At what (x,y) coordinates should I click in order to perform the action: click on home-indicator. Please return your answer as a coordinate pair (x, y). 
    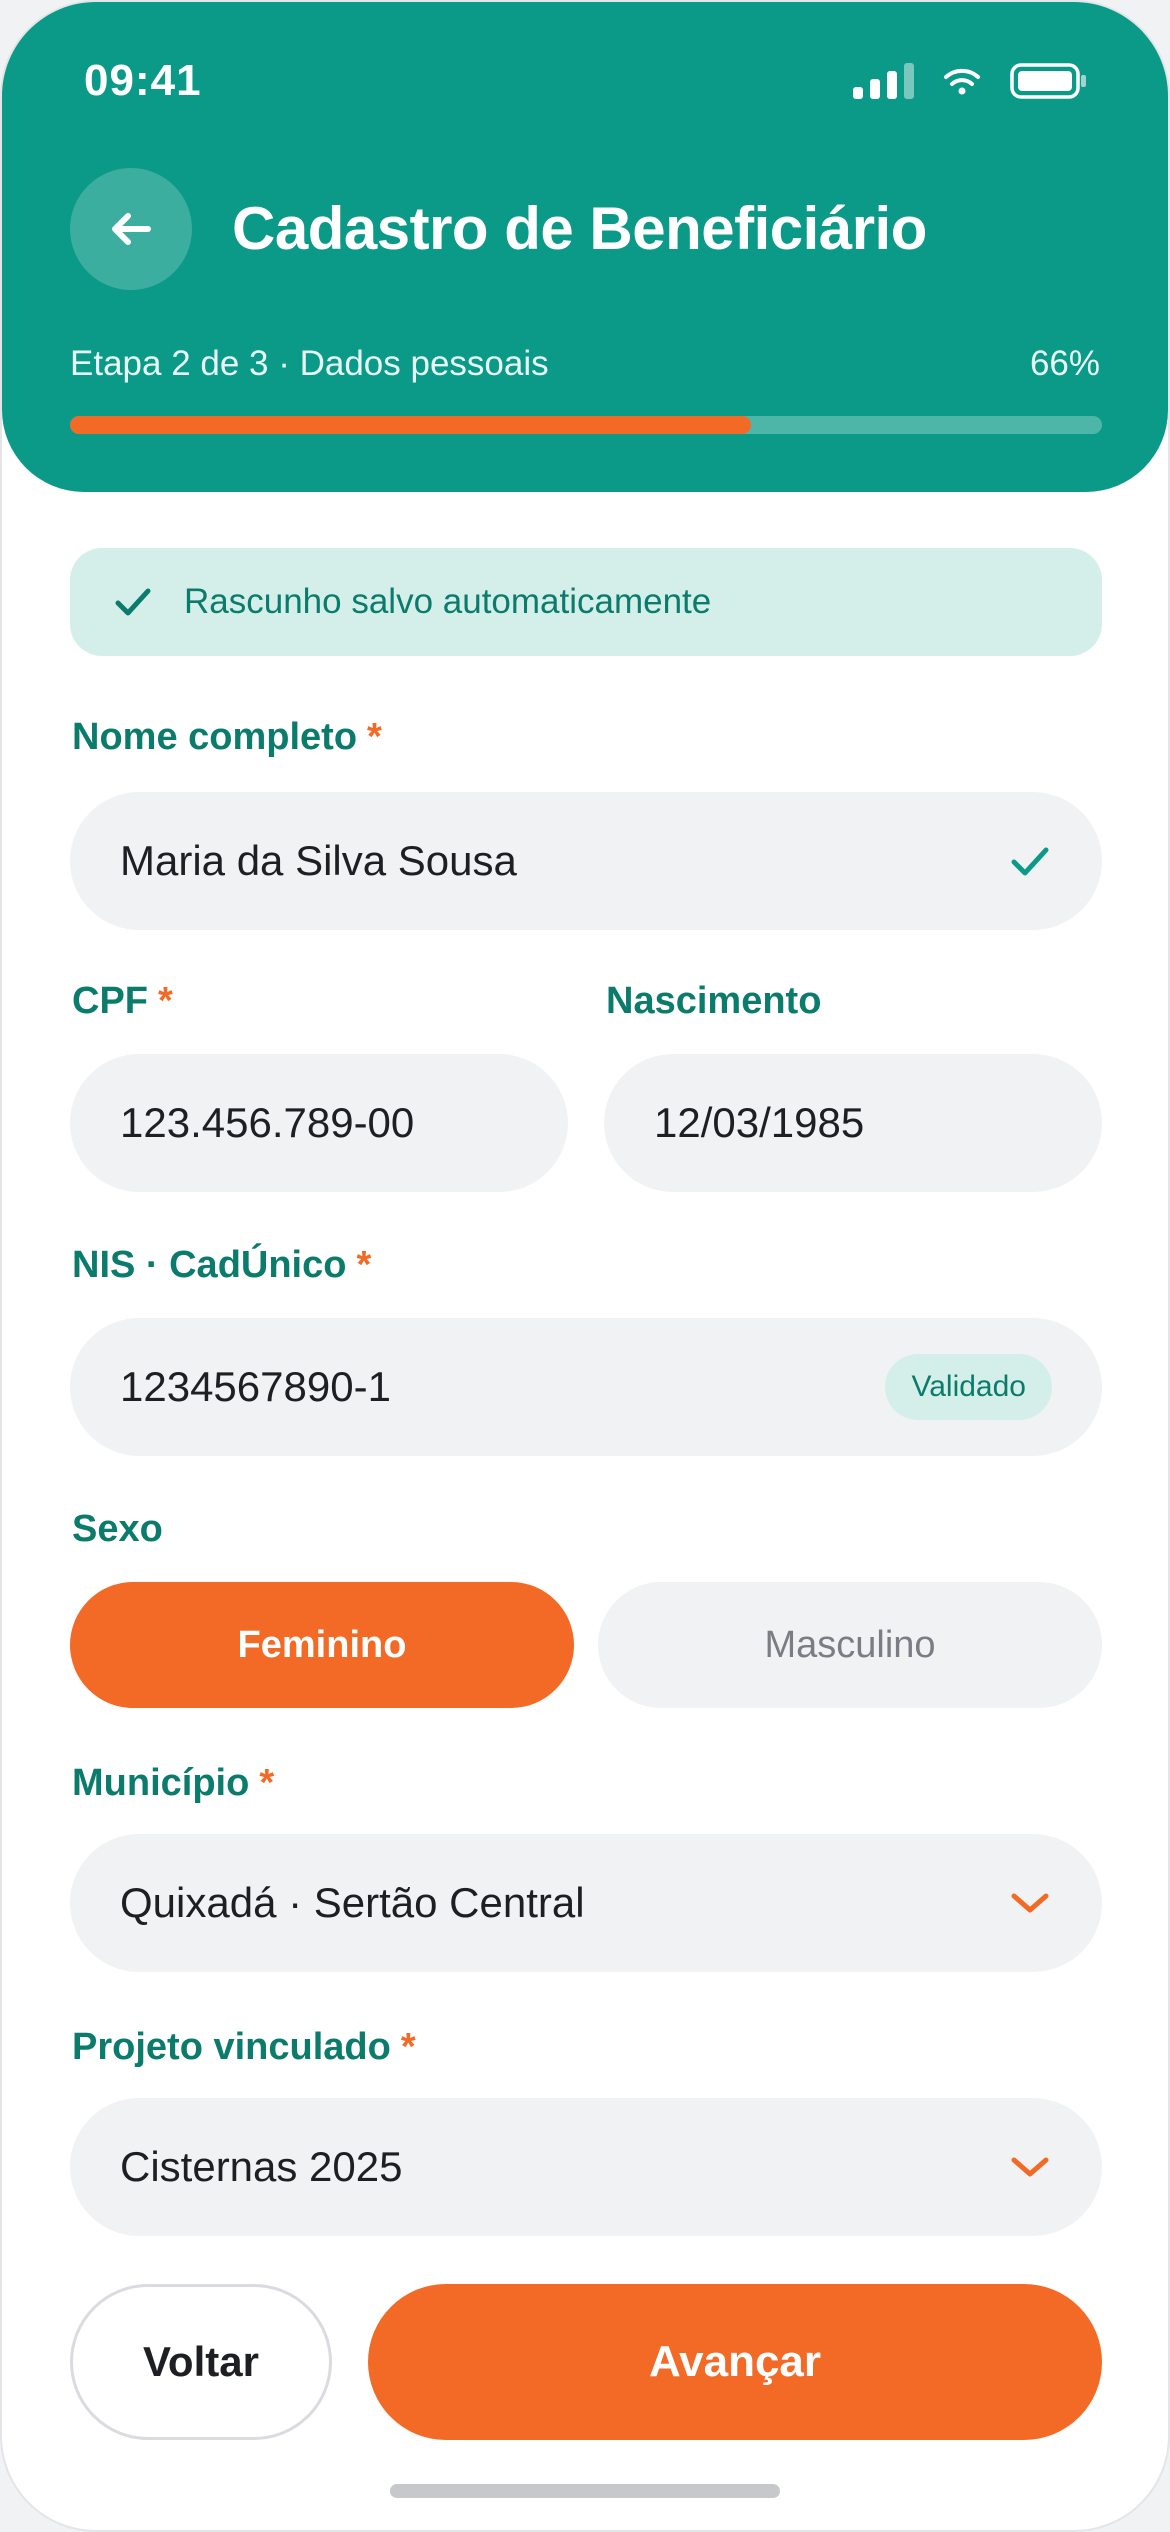
    Looking at the image, I should click on (585, 2491).